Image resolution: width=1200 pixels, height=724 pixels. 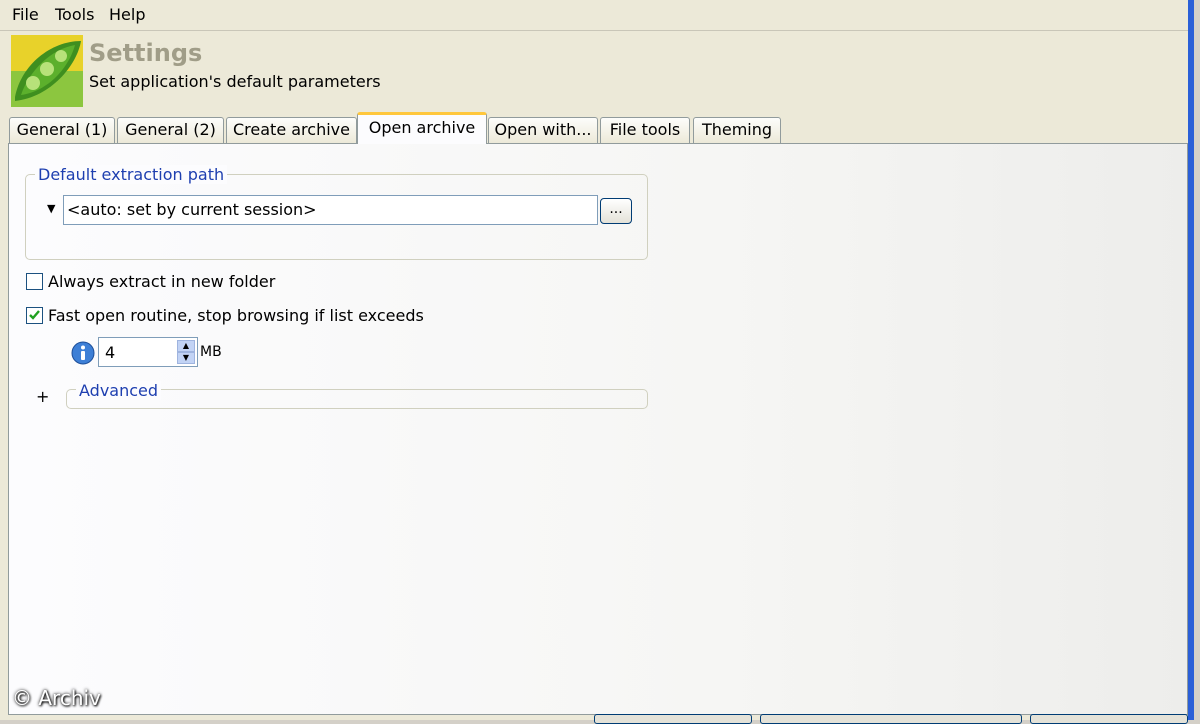 I want to click on size-value: 4, so click(x=110, y=352).